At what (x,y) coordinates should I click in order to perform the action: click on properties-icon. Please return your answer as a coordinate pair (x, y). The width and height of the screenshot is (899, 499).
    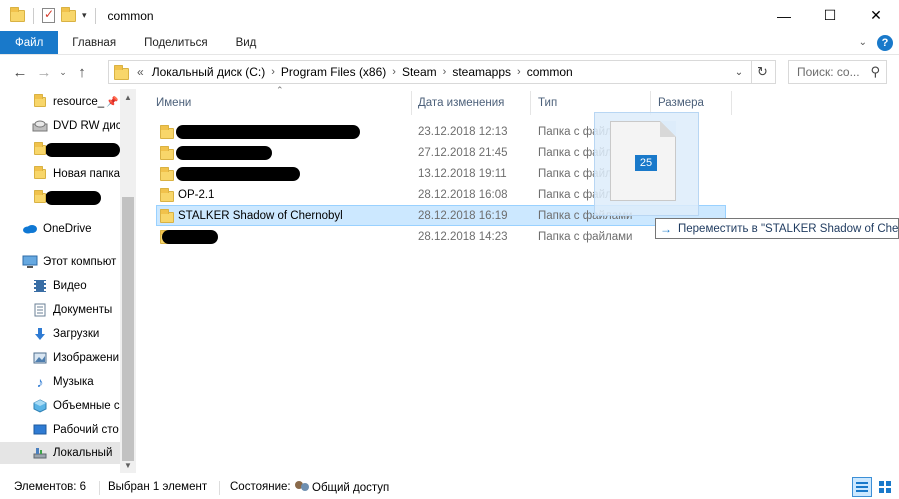
    Looking at the image, I should click on (48, 15).